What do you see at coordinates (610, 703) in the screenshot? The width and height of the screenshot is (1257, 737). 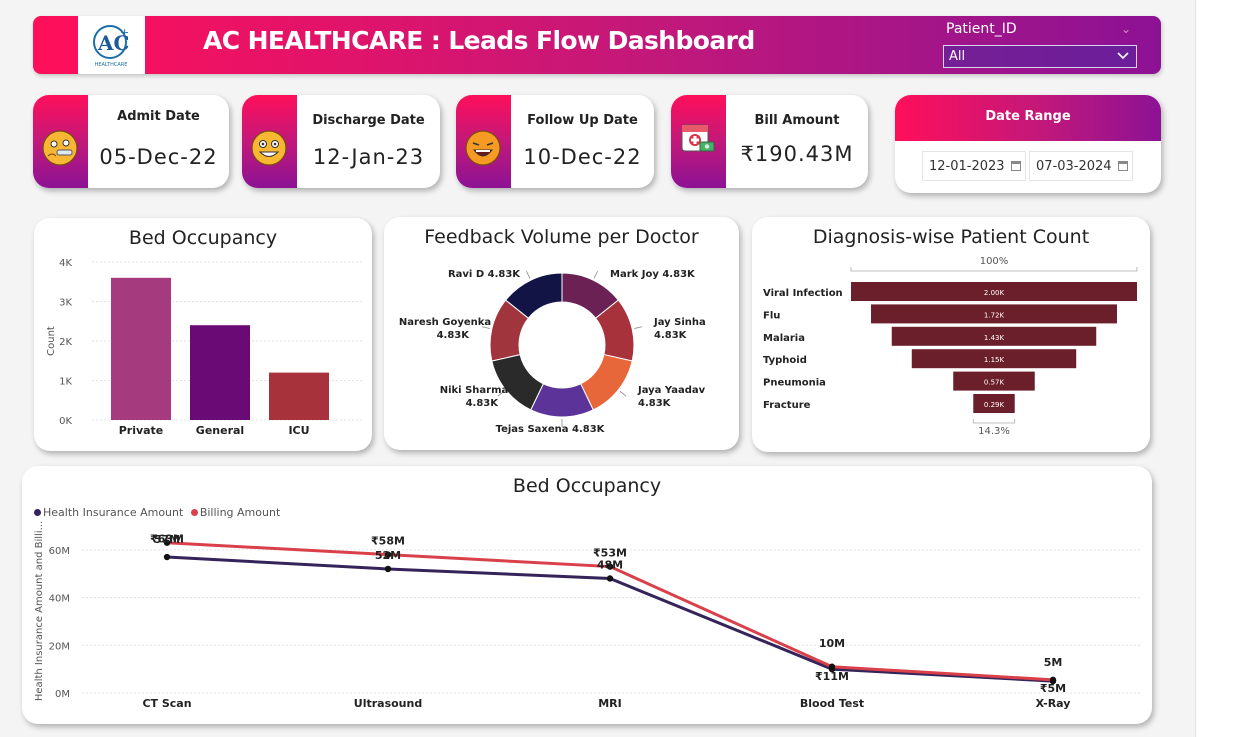 I see `x-tick-label: MRI` at bounding box center [610, 703].